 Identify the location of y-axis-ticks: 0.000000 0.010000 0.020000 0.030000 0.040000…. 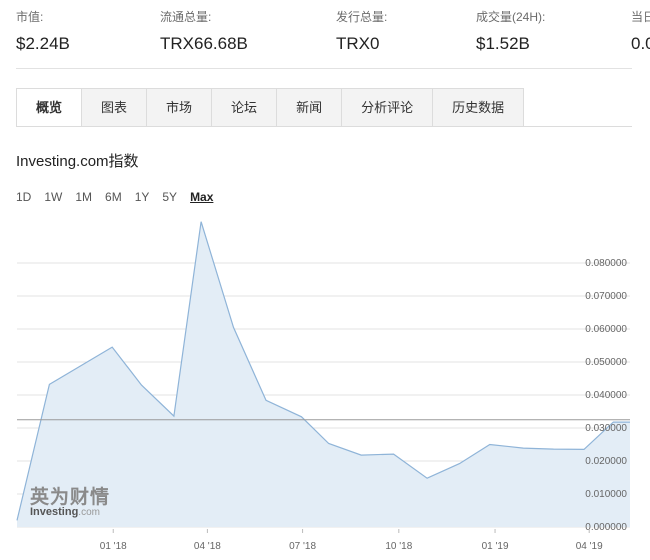
(606, 395).